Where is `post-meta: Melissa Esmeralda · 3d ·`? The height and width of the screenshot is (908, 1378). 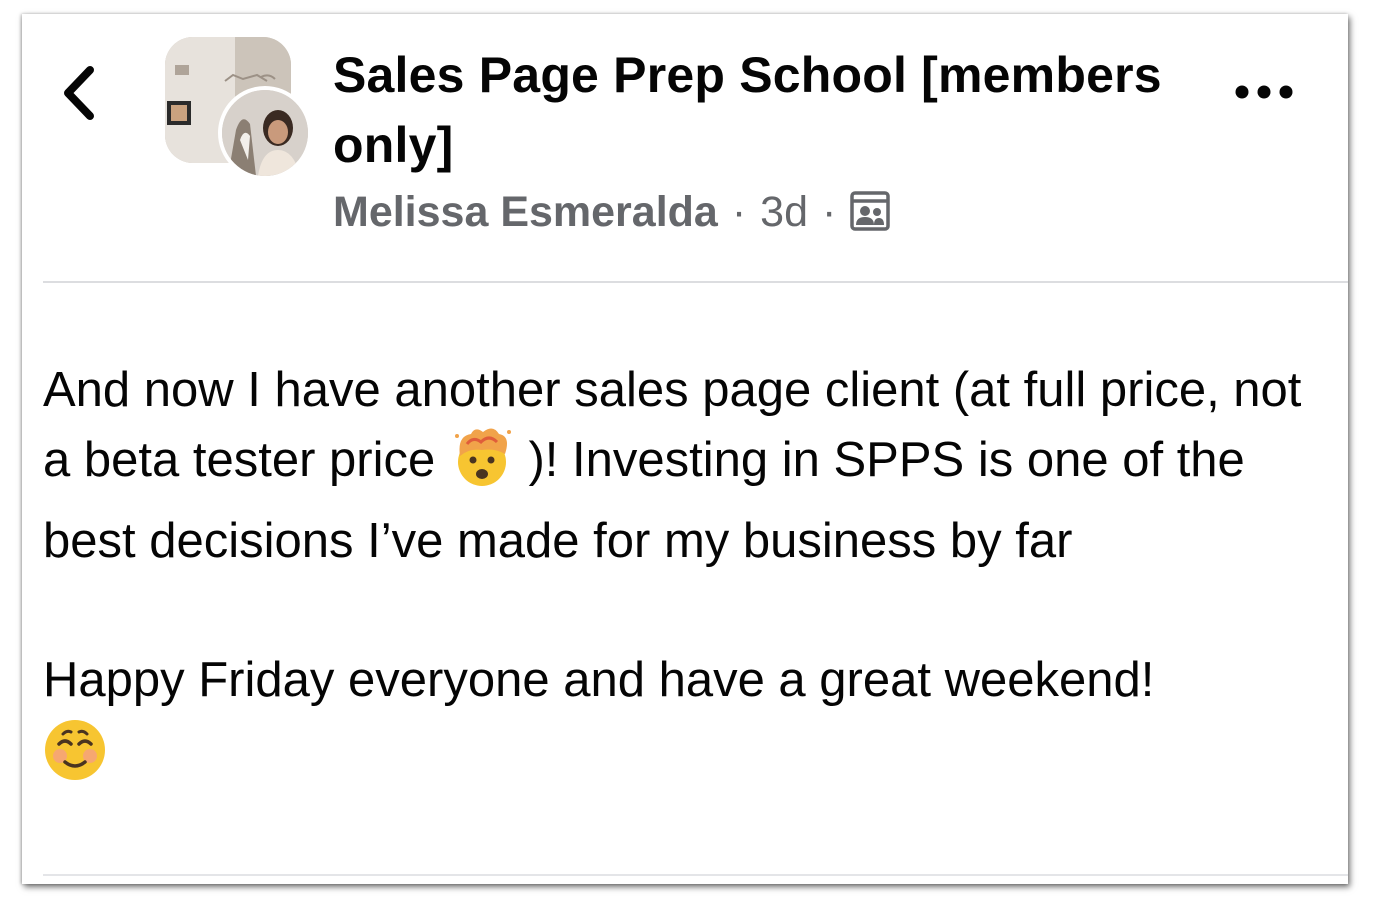
post-meta: Melissa Esmeralda · 3d · is located at coordinates (763, 212).